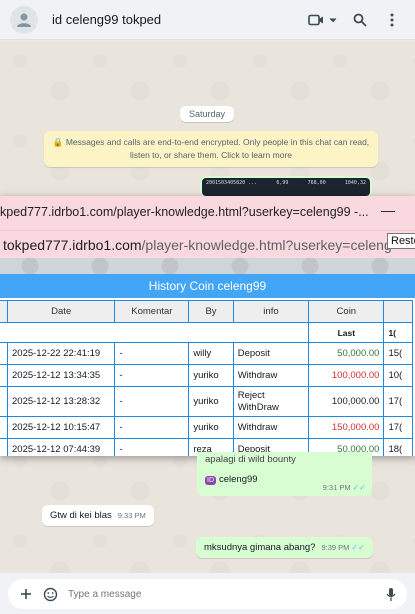  I want to click on avatar, so click(24, 19).